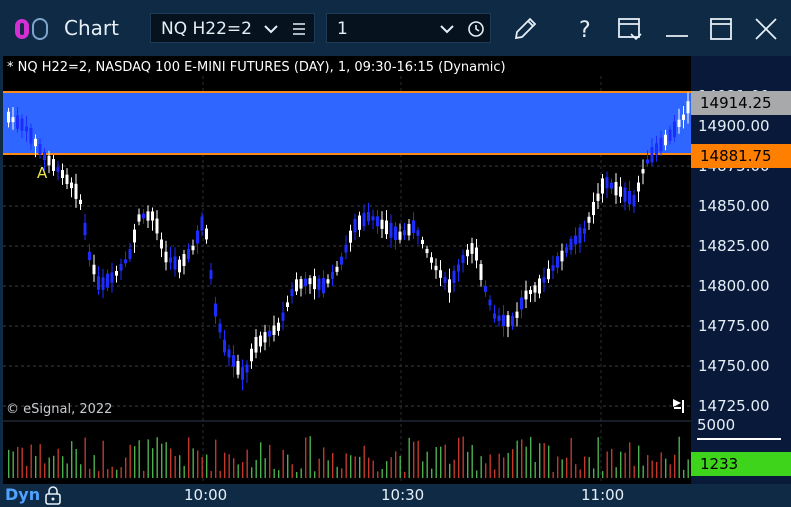 Image resolution: width=791 pixels, height=507 pixels. I want to click on app-logo-icon, so click(31, 29).